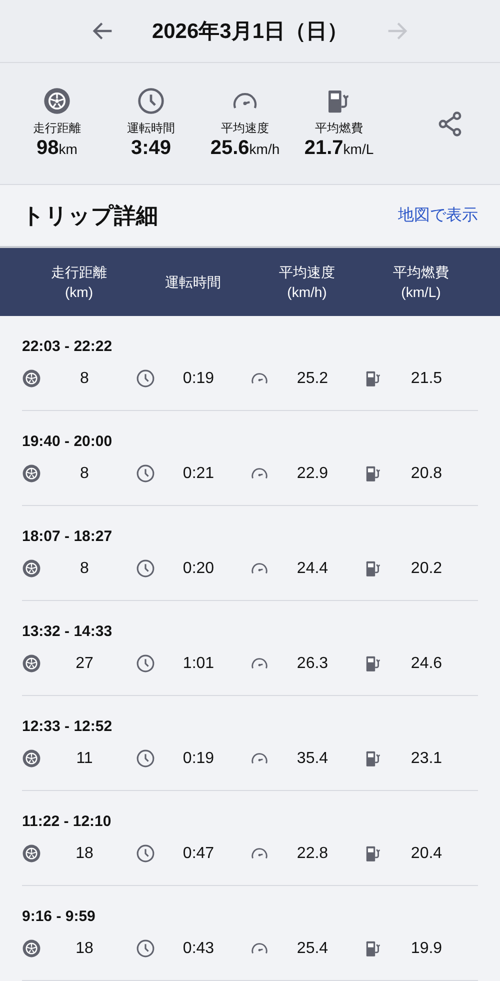  What do you see at coordinates (313, 853) in the screenshot?
I see `table-cell-text: 22.8` at bounding box center [313, 853].